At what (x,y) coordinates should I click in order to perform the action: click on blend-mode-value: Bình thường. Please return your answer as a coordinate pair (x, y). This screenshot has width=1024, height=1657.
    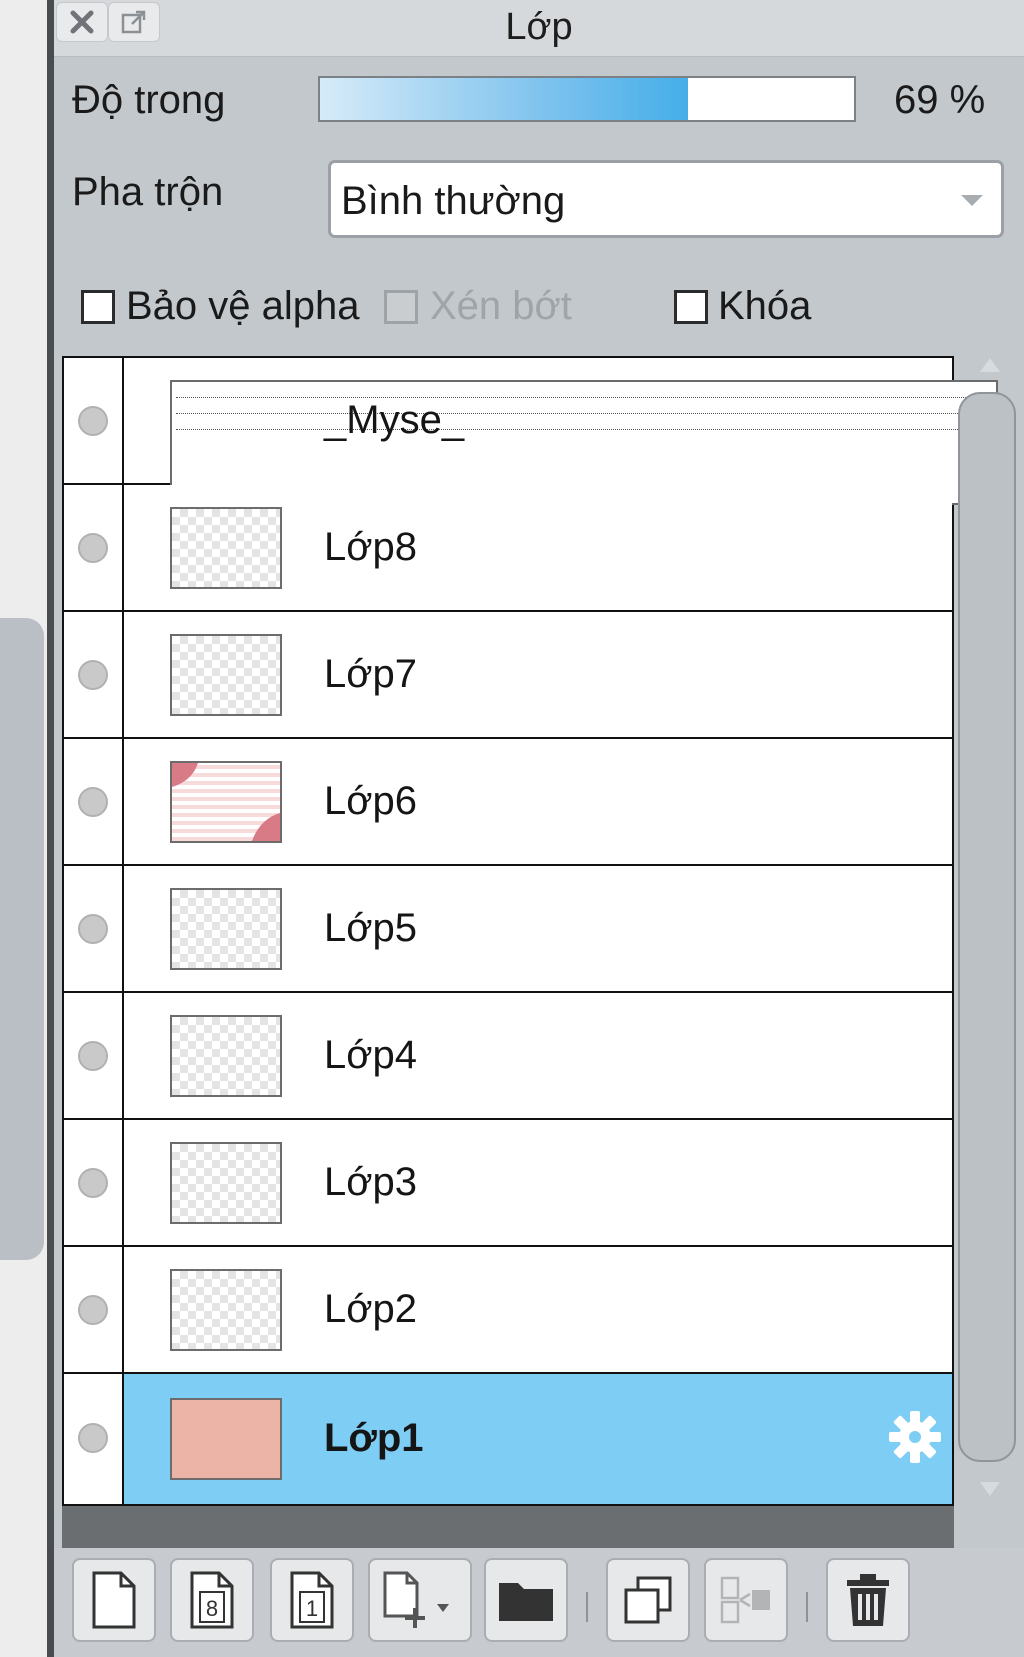
    Looking at the image, I should click on (453, 201).